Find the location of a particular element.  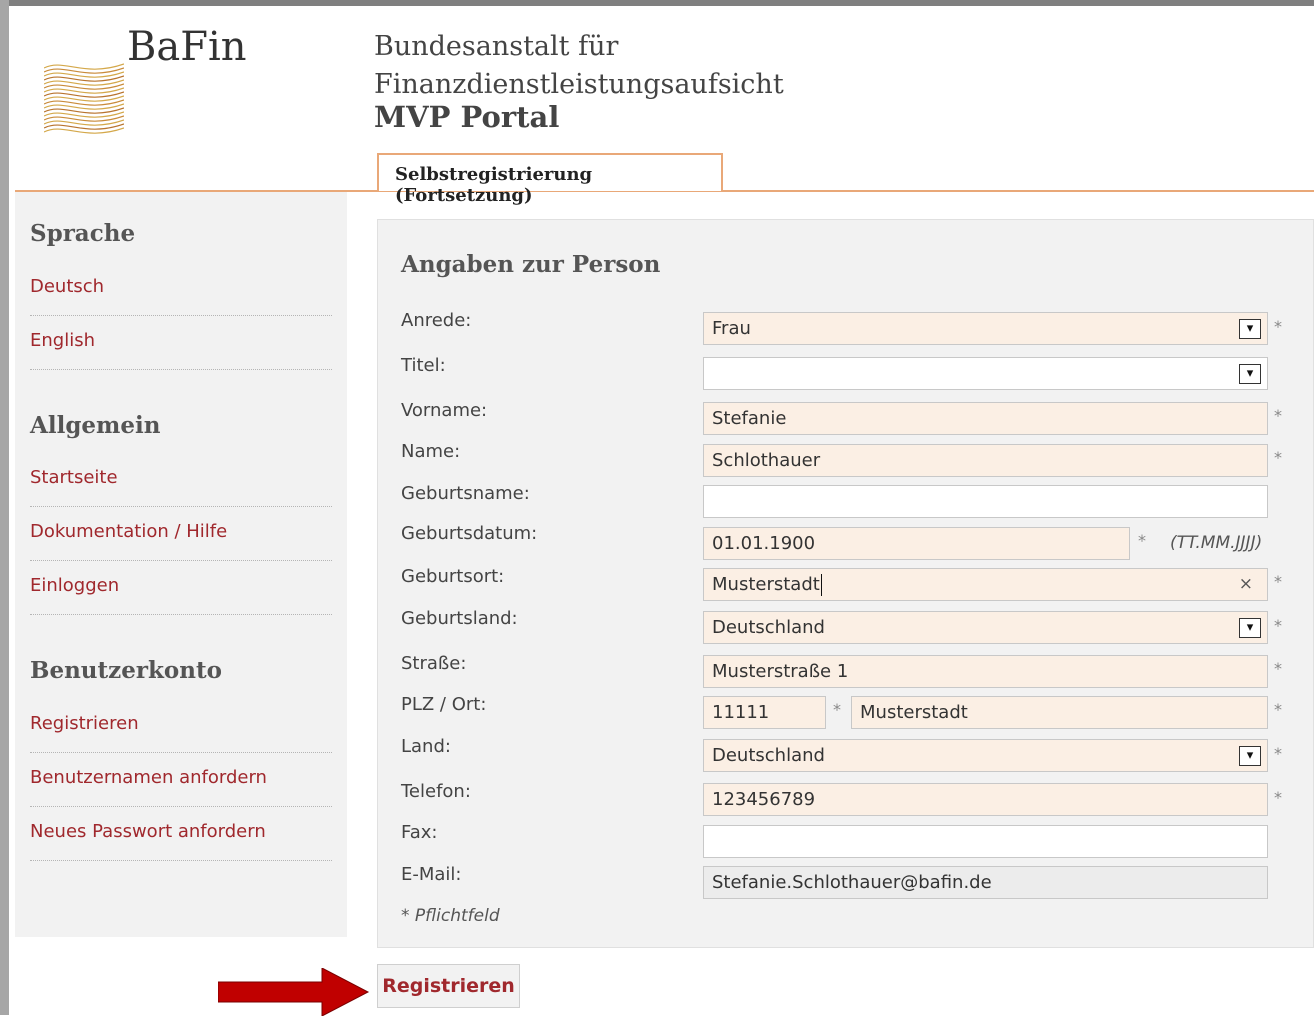

label-anrede: Anrede: is located at coordinates (436, 320).